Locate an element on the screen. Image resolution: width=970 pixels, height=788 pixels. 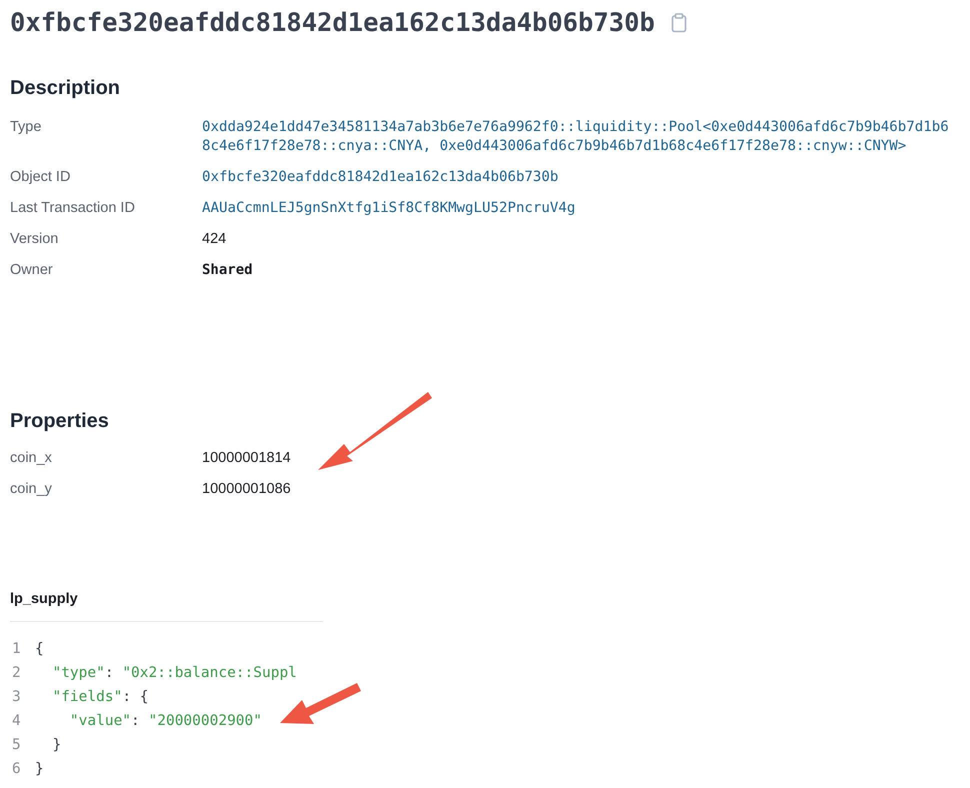
field-value: Shared is located at coordinates (227, 270).